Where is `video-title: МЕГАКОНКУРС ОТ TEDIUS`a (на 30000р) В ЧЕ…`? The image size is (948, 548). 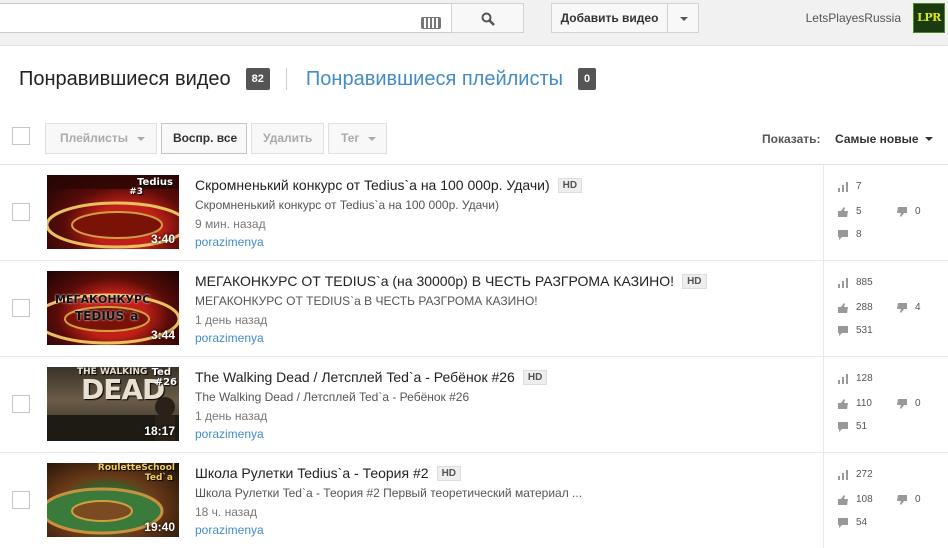
video-title: МЕГАКОНКУРС ОТ TEDIUS`a (на 30000р) В ЧЕ… is located at coordinates (434, 281).